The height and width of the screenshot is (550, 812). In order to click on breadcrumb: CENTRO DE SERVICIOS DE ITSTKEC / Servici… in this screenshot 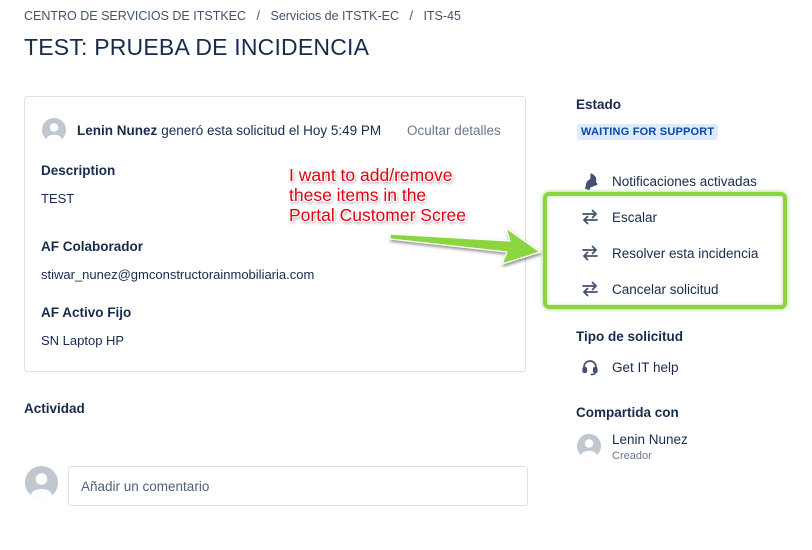, I will do `click(242, 16)`.